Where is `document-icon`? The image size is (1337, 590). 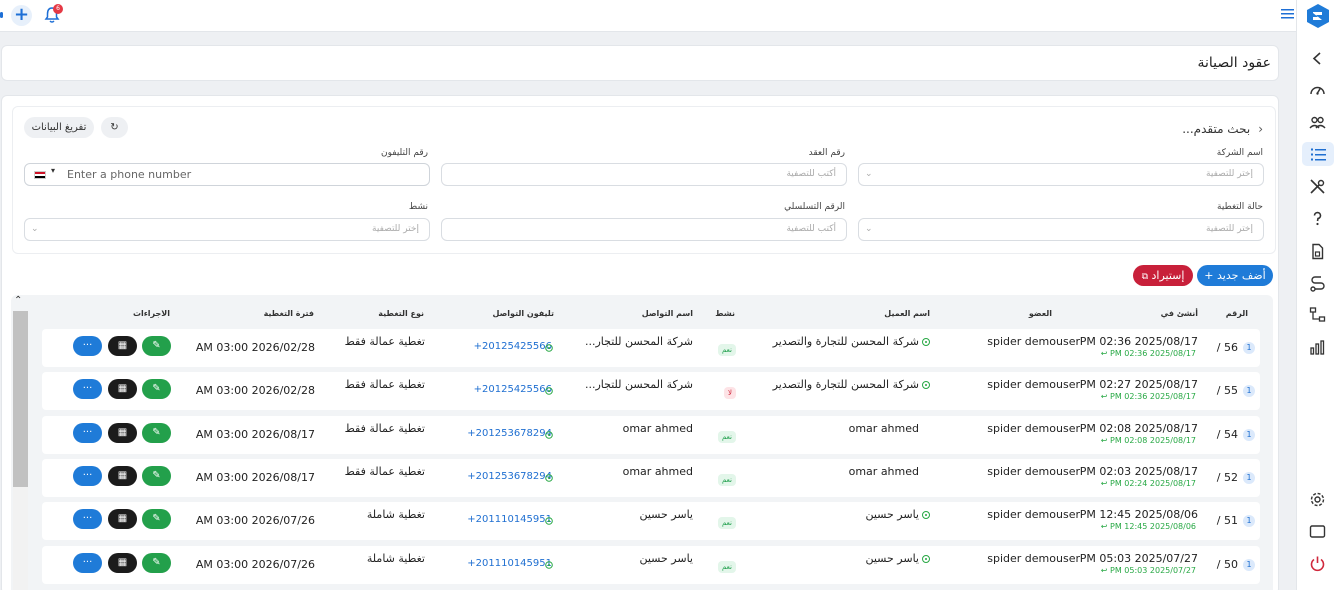 document-icon is located at coordinates (1317, 251).